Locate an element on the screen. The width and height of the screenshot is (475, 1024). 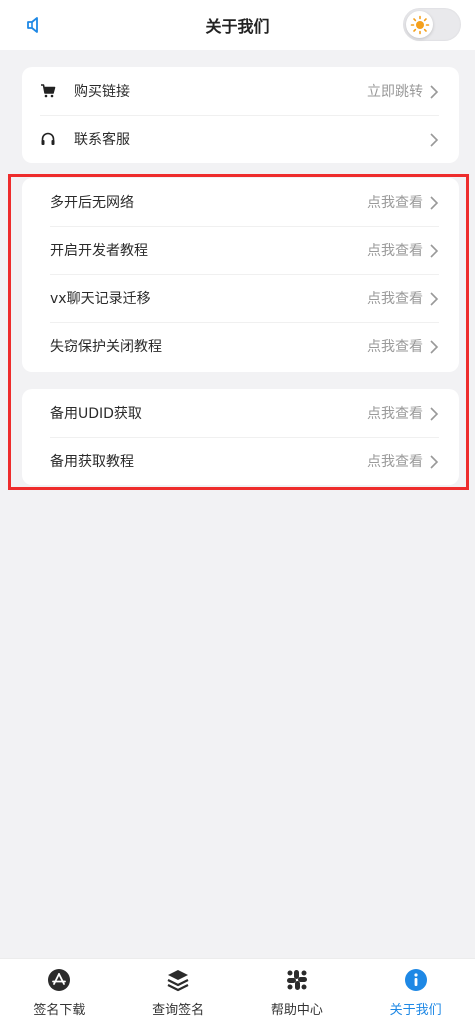
tab-about-us: 关于我们 is located at coordinates (415, 991).